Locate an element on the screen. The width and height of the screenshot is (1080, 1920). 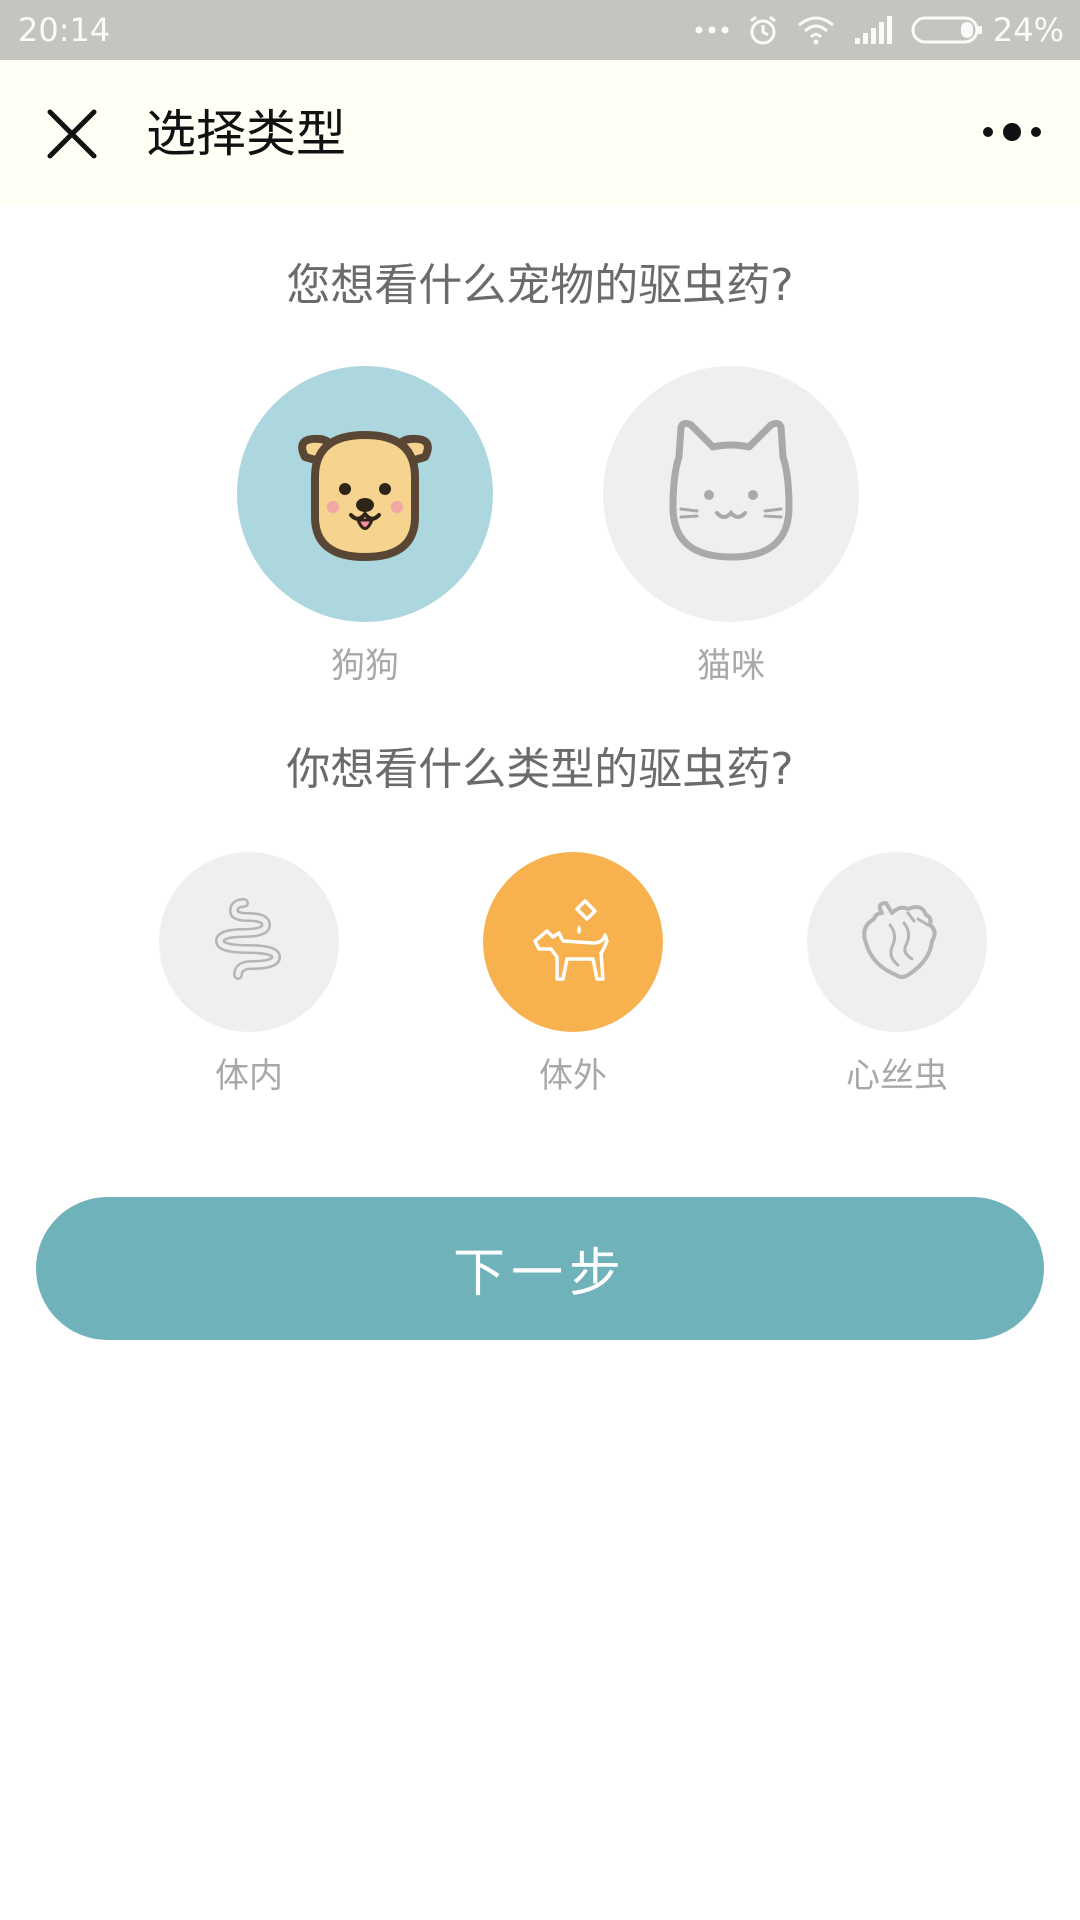
more-icon is located at coordinates (1012, 132).